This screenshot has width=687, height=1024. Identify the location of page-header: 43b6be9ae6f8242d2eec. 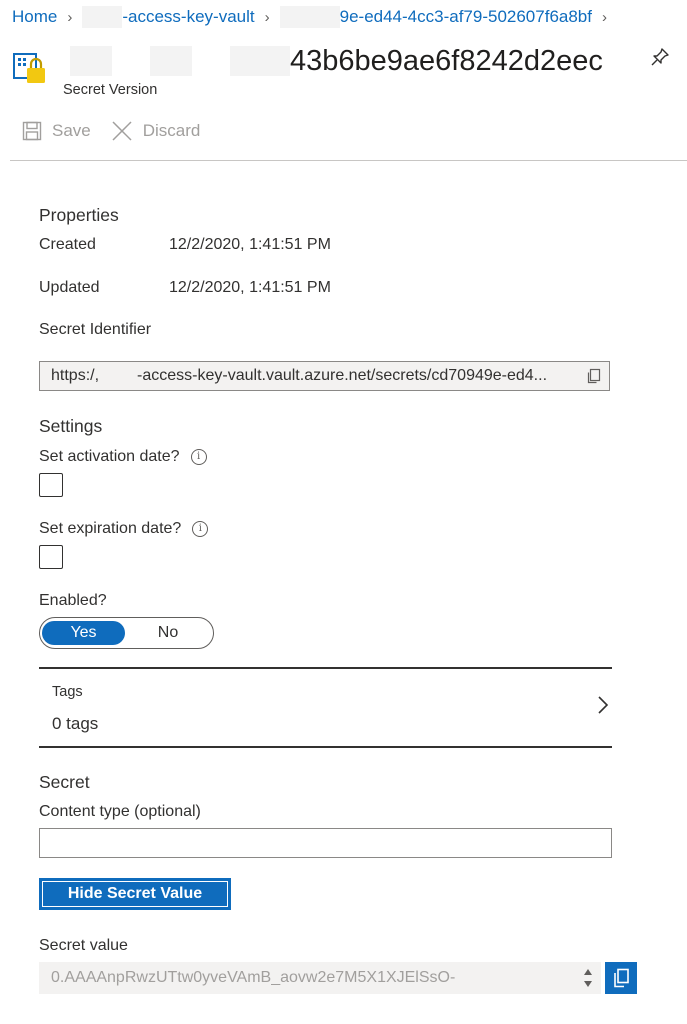
(348, 62).